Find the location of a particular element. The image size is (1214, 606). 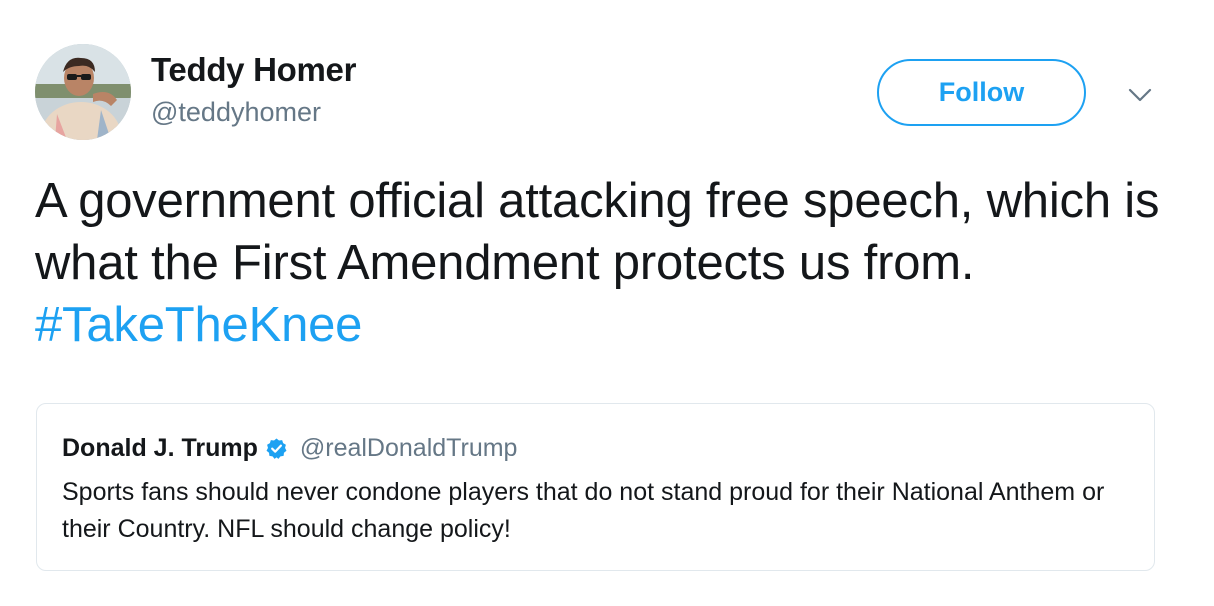

avatar is located at coordinates (83, 92).